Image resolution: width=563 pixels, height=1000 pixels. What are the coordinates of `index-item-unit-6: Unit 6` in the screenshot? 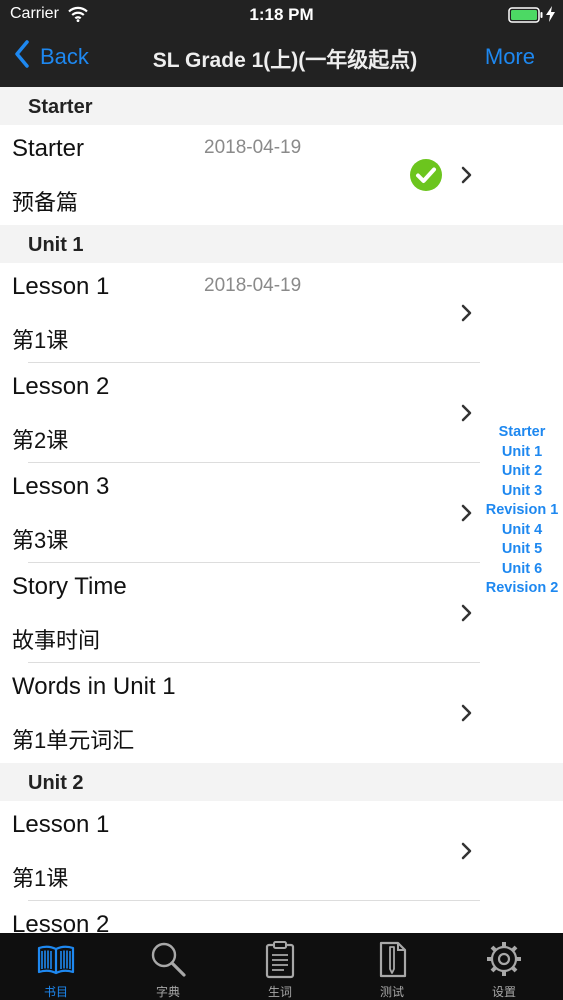 It's located at (522, 570).